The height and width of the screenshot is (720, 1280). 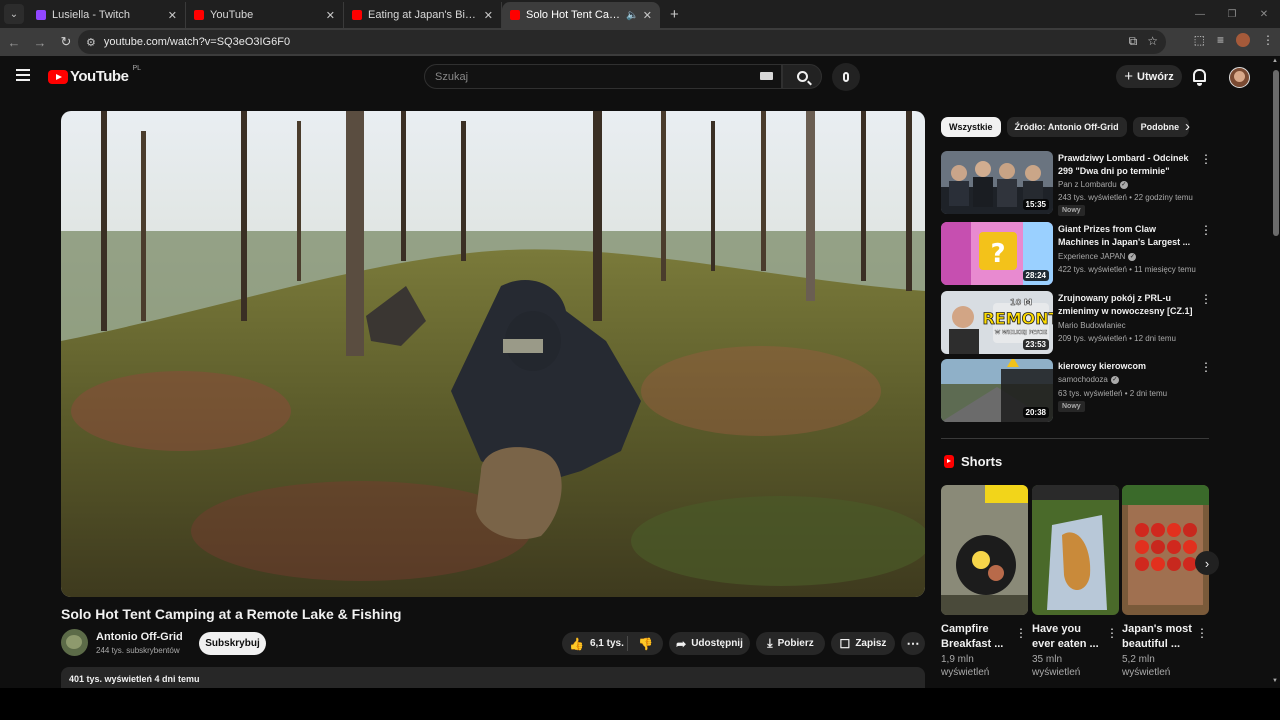 What do you see at coordinates (1199, 77) in the screenshot?
I see `notifications-bell-icon` at bounding box center [1199, 77].